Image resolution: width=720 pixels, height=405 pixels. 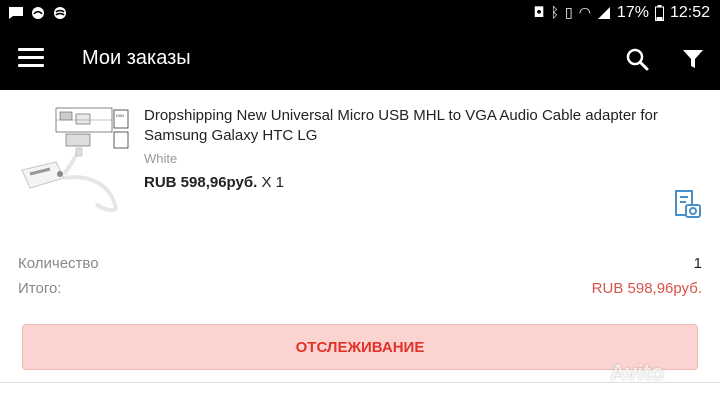 What do you see at coordinates (697, 263) in the screenshot?
I see `quantity-value: 1` at bounding box center [697, 263].